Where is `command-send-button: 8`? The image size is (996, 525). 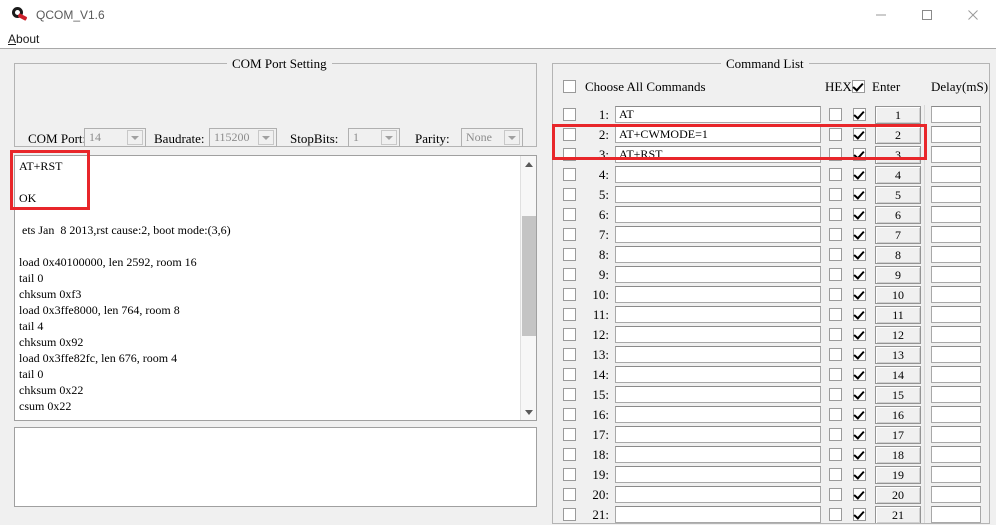 command-send-button: 8 is located at coordinates (898, 255).